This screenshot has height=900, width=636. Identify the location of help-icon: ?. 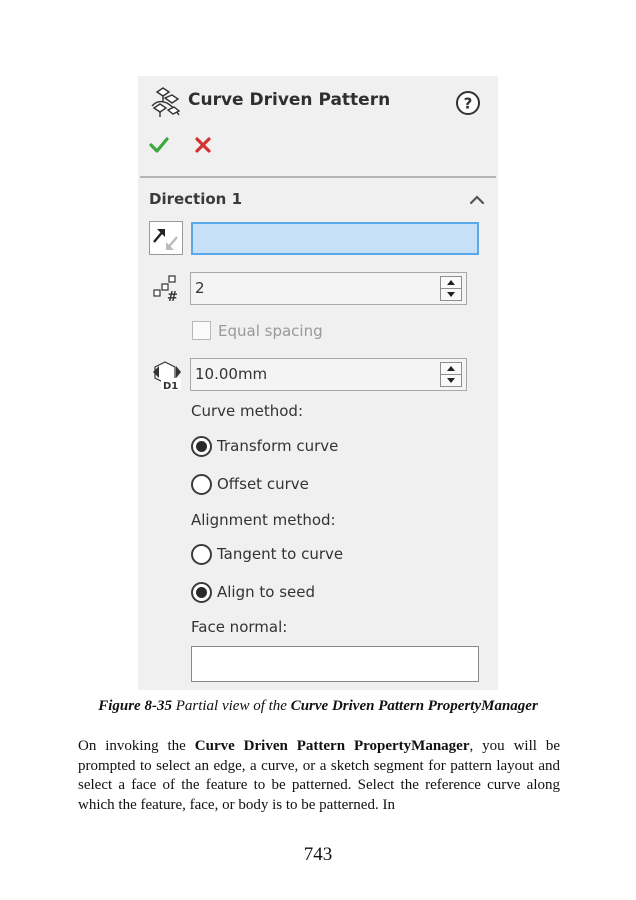
(468, 103).